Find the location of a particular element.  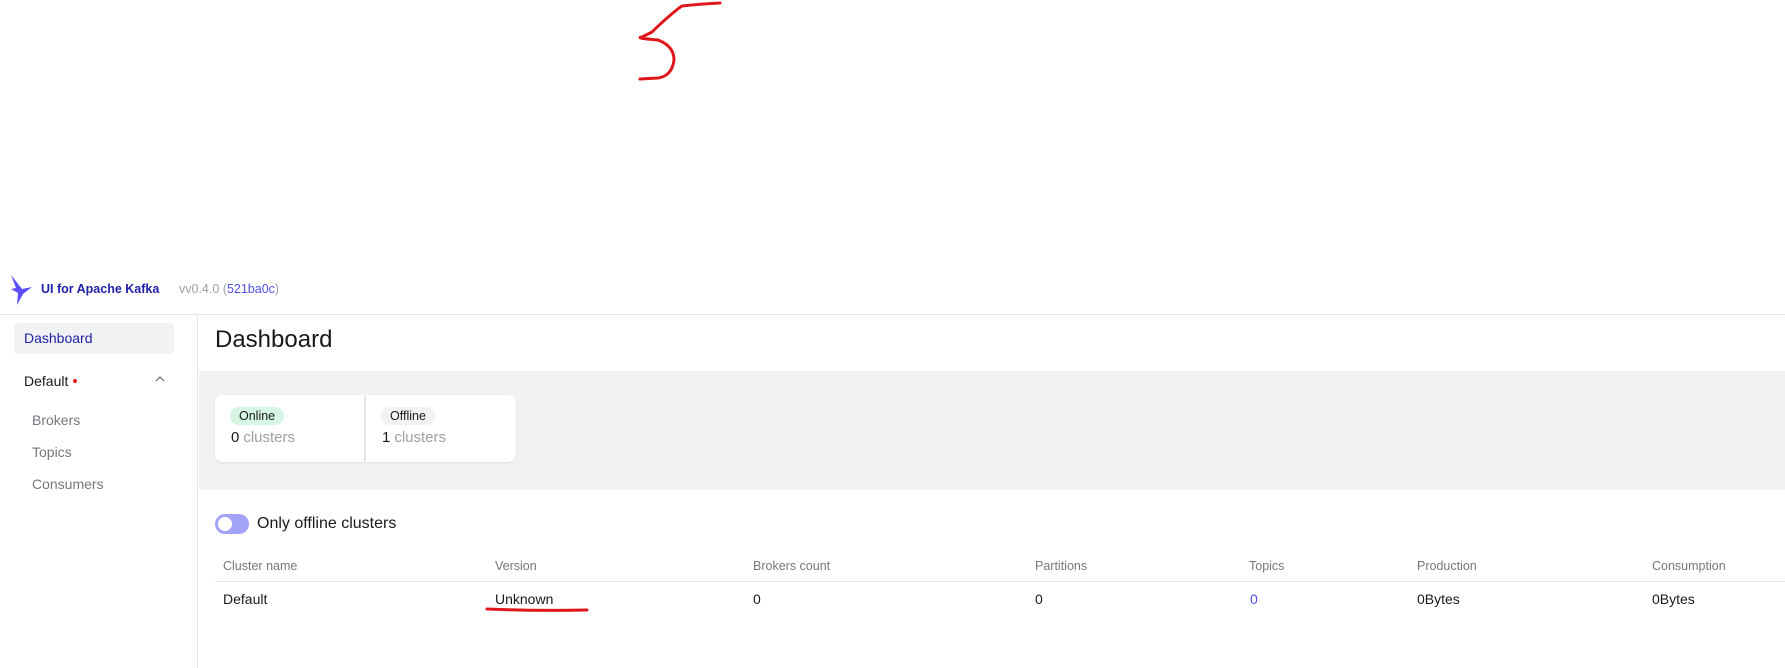

annotation-underline is located at coordinates (537, 609).